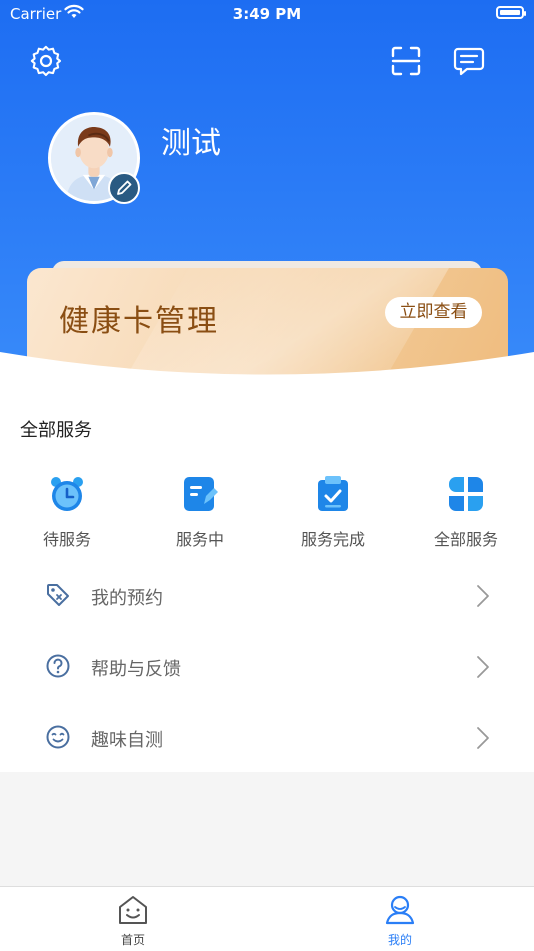 The width and height of the screenshot is (534, 951). Describe the element at coordinates (58, 737) in the screenshot. I see `smile-icon` at that location.